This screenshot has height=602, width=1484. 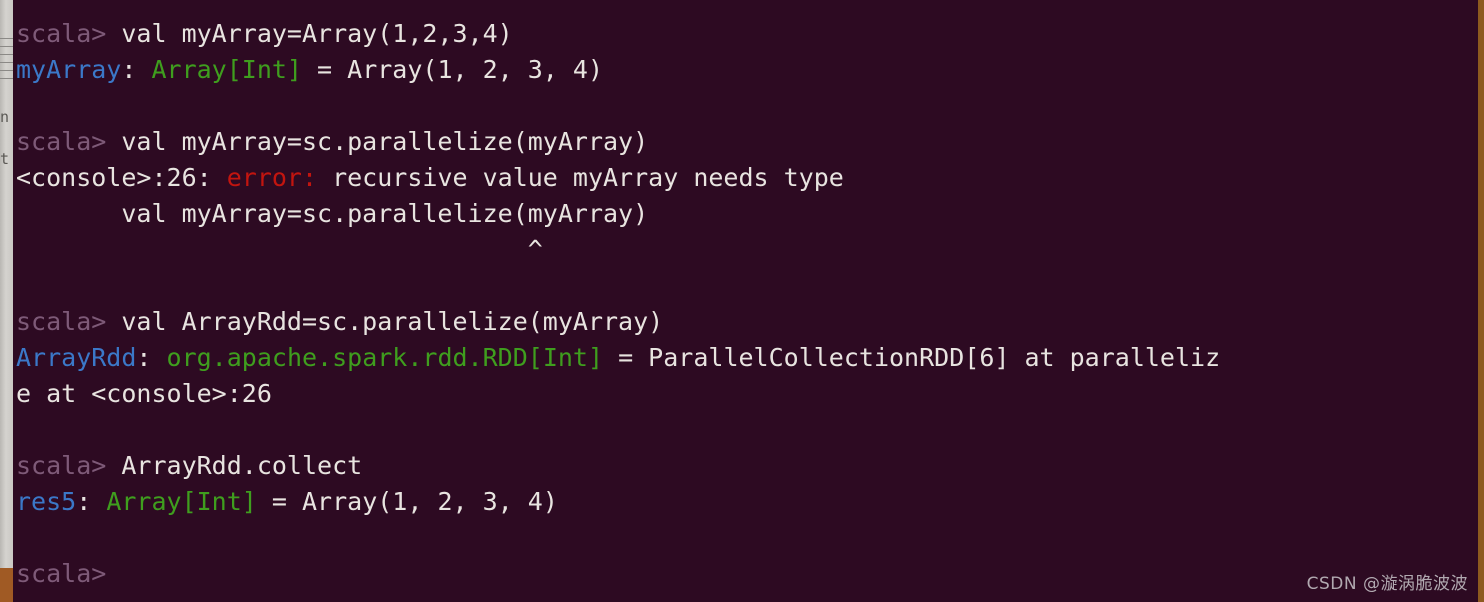 What do you see at coordinates (121, 177) in the screenshot?
I see `error-location: <console>:26:` at bounding box center [121, 177].